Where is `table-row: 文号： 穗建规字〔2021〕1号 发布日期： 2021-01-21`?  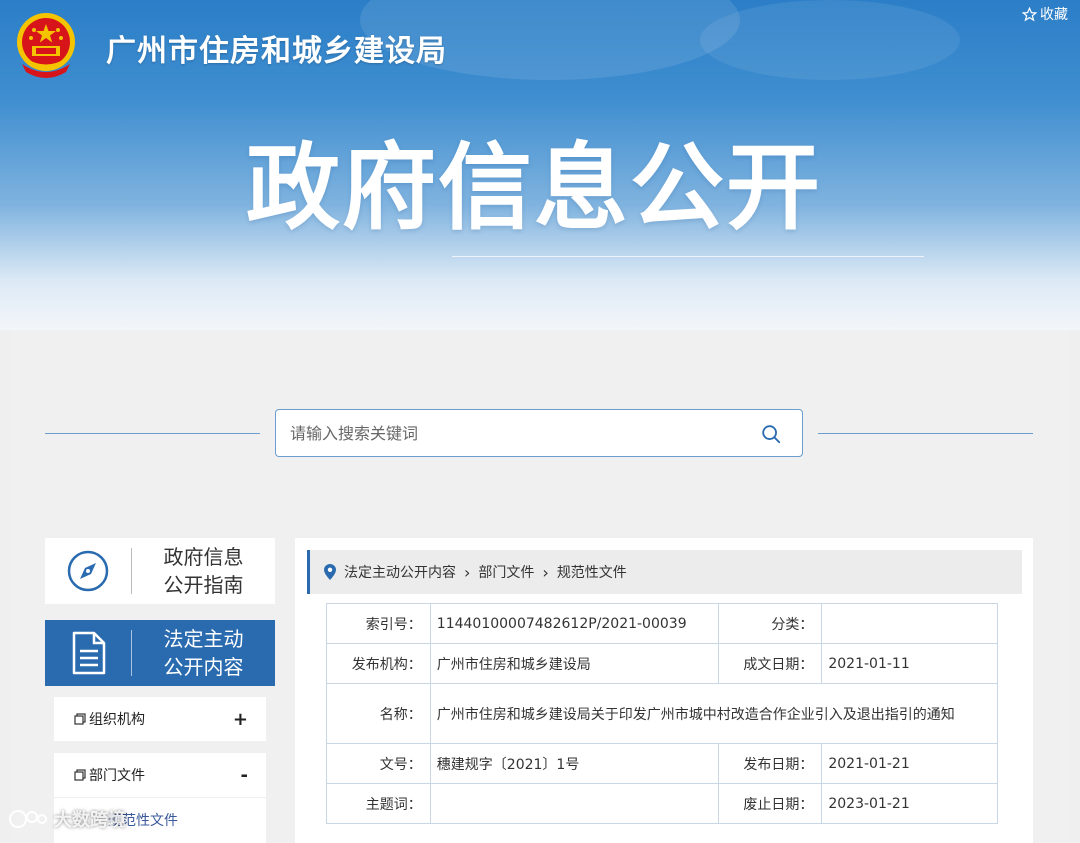
table-row: 文号： 穗建规字〔2021〕1号 发布日期： 2021-01-21 is located at coordinates (662, 763).